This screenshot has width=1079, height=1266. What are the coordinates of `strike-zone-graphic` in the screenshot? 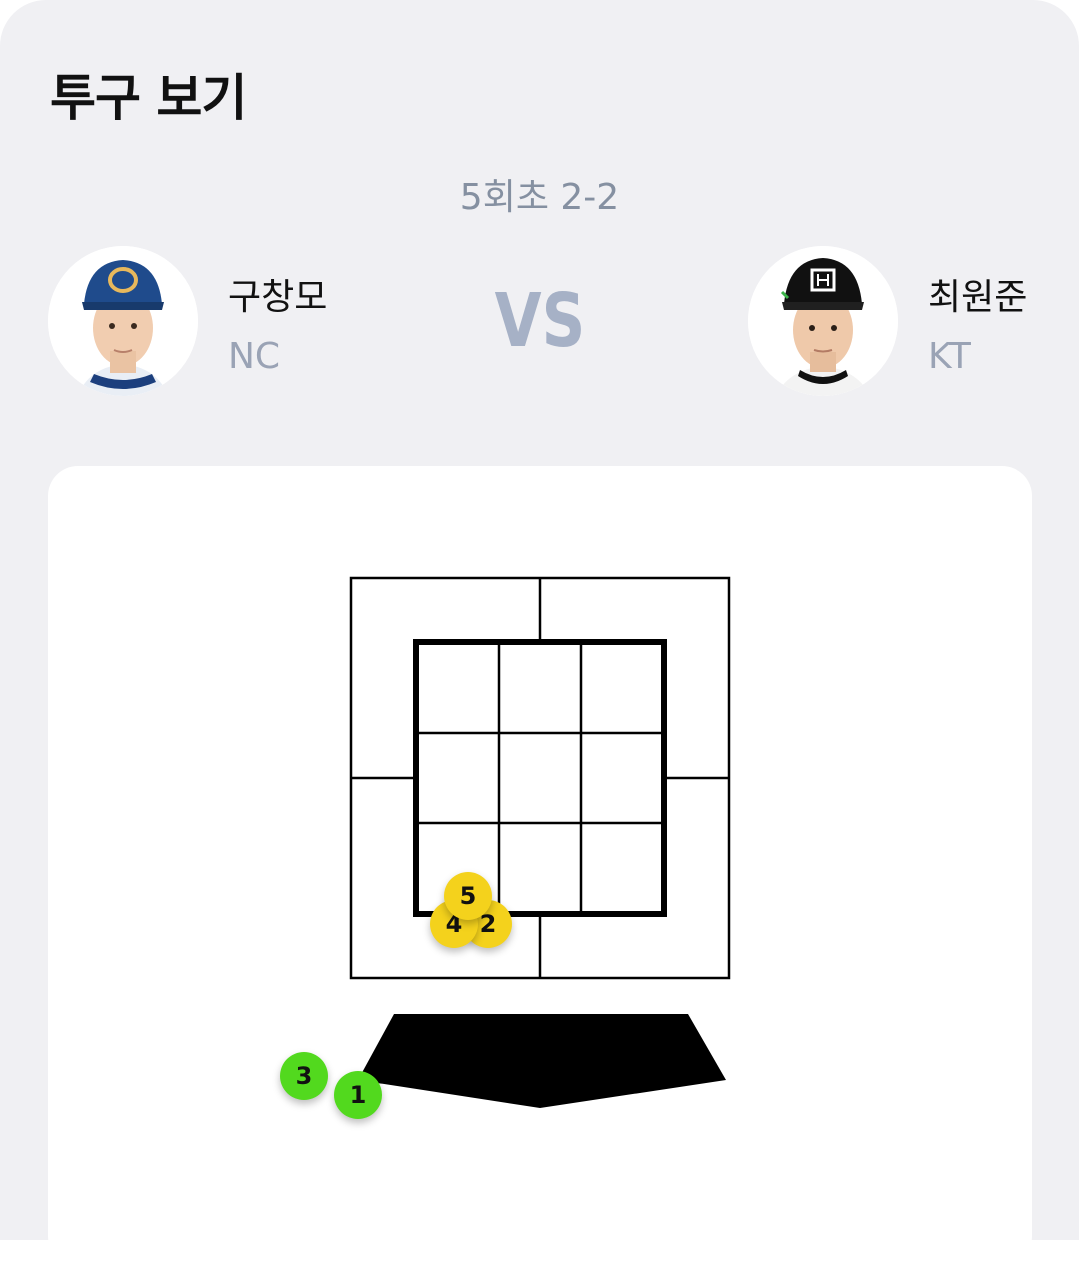 It's located at (540, 842).